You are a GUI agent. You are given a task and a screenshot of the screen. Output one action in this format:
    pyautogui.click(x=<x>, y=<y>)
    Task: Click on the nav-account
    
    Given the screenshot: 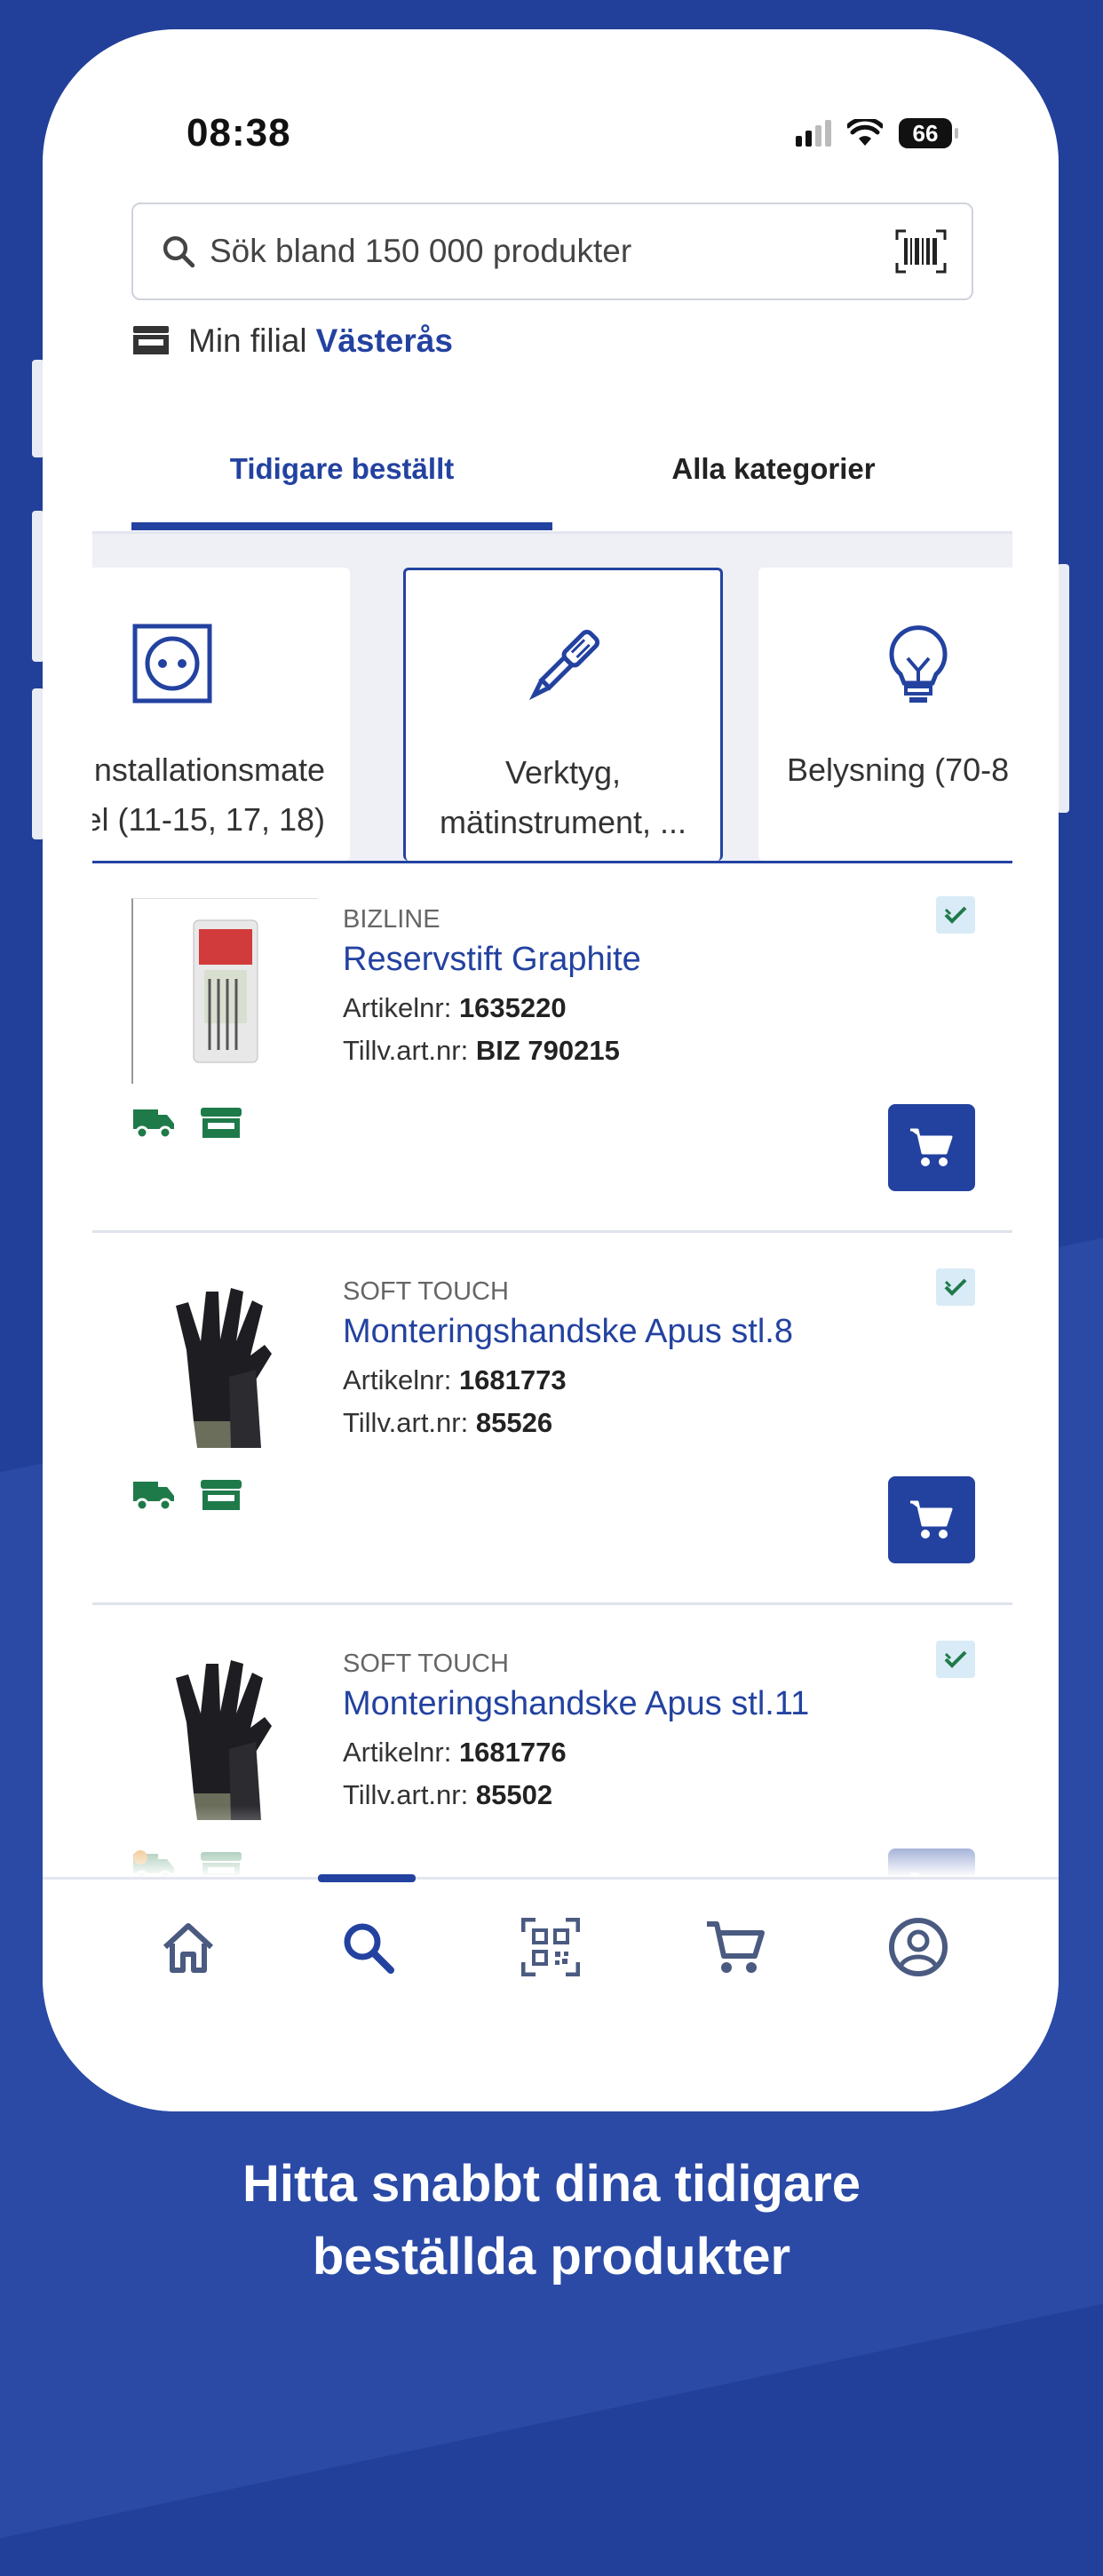 What is the action you would take?
    pyautogui.click(x=918, y=1947)
    